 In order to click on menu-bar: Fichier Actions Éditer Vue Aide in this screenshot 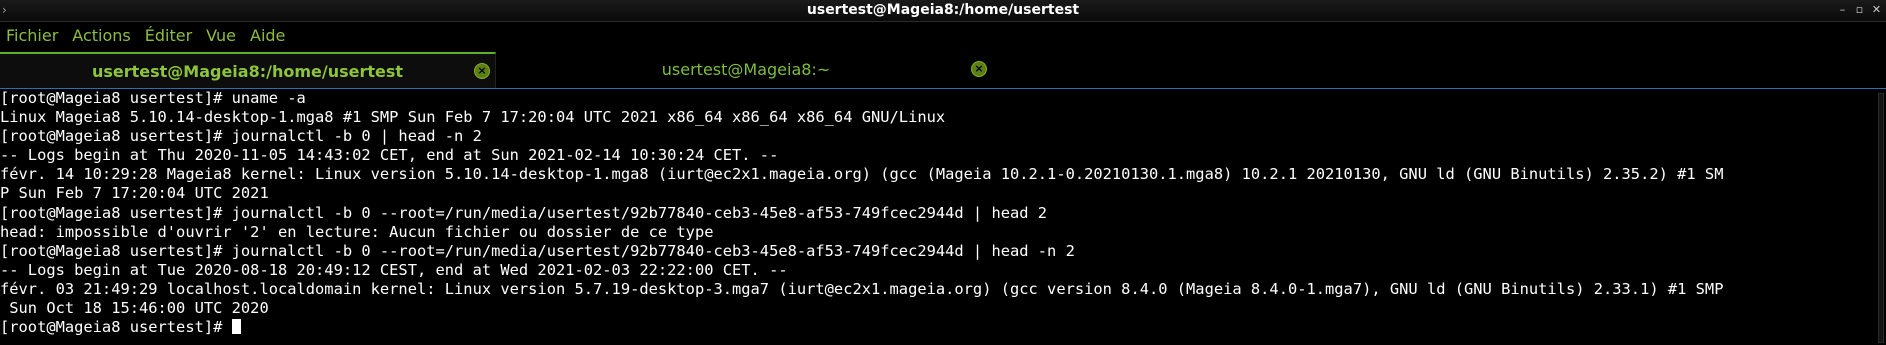, I will do `click(943, 36)`.